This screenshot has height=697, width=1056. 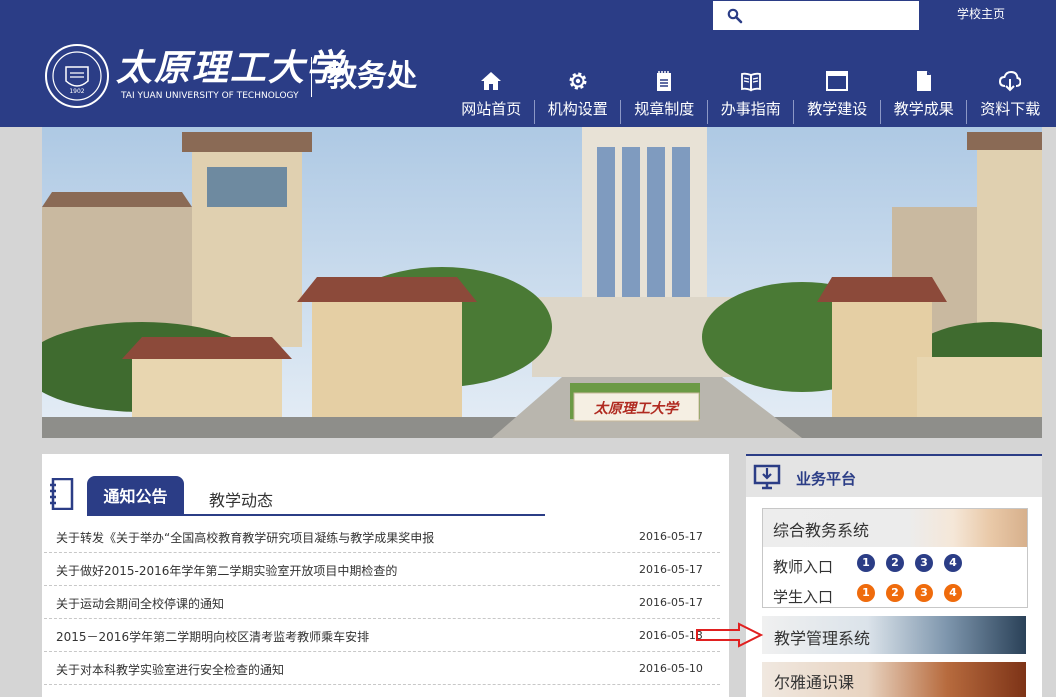 I want to click on nav-item-teaching-construction: 教学建设, so click(x=837, y=96).